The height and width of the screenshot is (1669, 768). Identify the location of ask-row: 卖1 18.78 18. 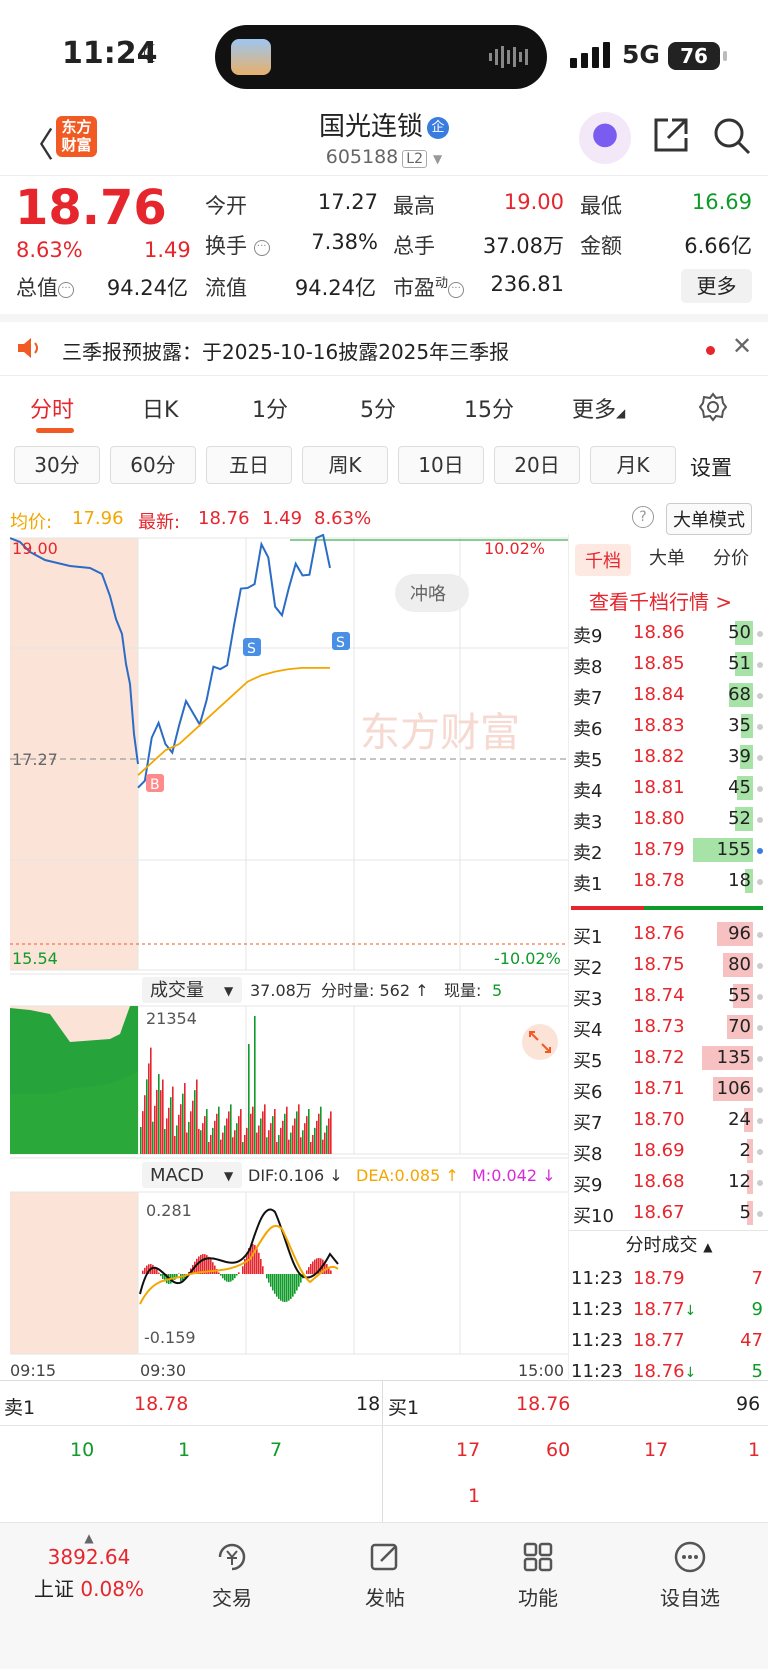
(667, 881).